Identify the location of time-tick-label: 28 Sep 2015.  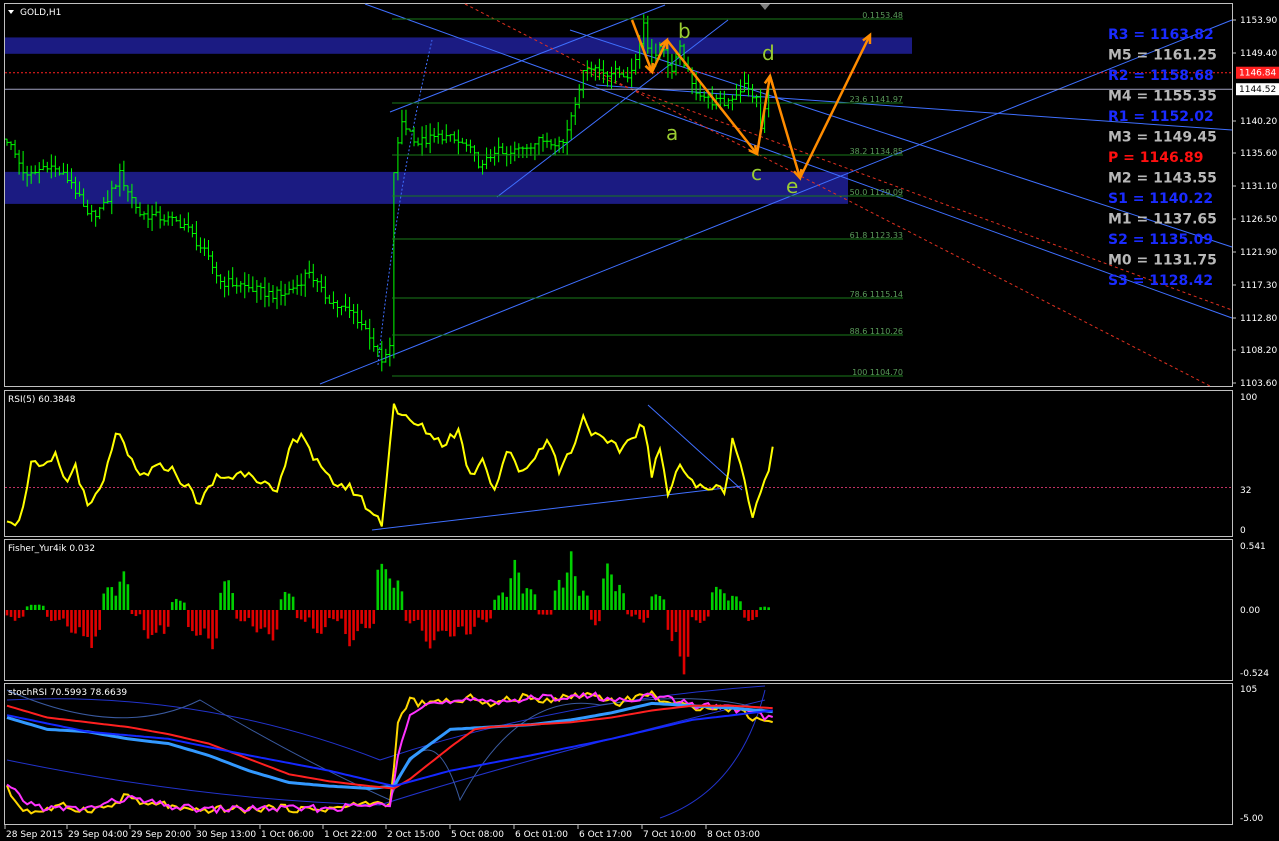
(34, 835).